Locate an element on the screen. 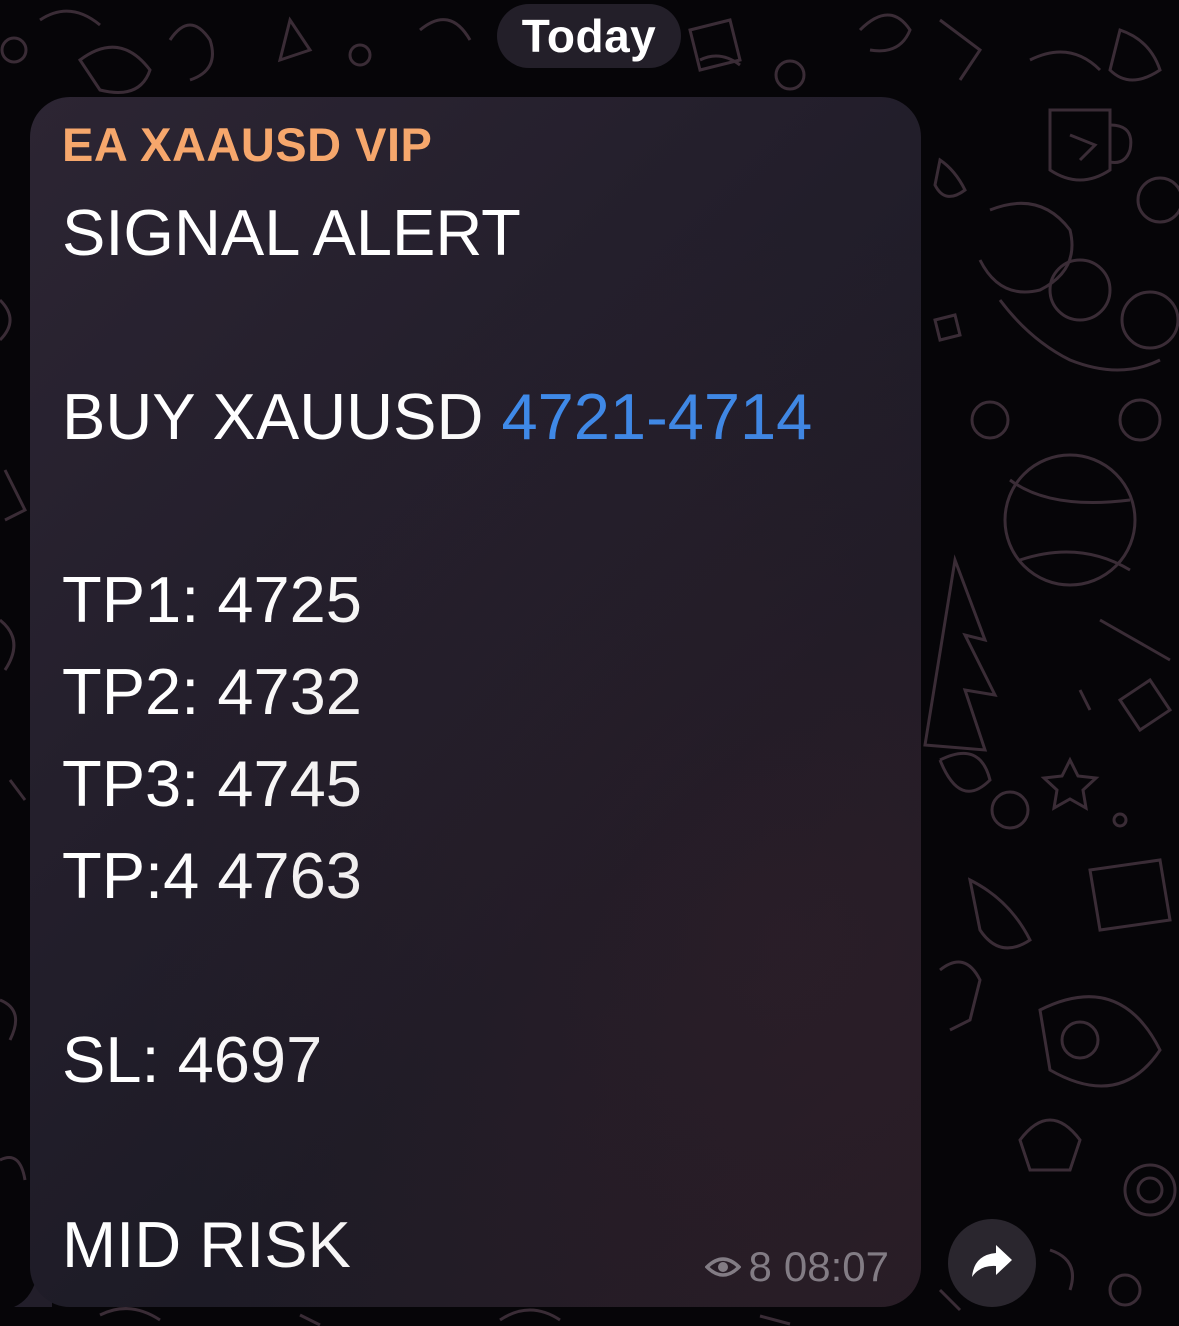 The height and width of the screenshot is (1326, 1179). take-profit-3: TP3: 4745 is located at coordinates (212, 783).